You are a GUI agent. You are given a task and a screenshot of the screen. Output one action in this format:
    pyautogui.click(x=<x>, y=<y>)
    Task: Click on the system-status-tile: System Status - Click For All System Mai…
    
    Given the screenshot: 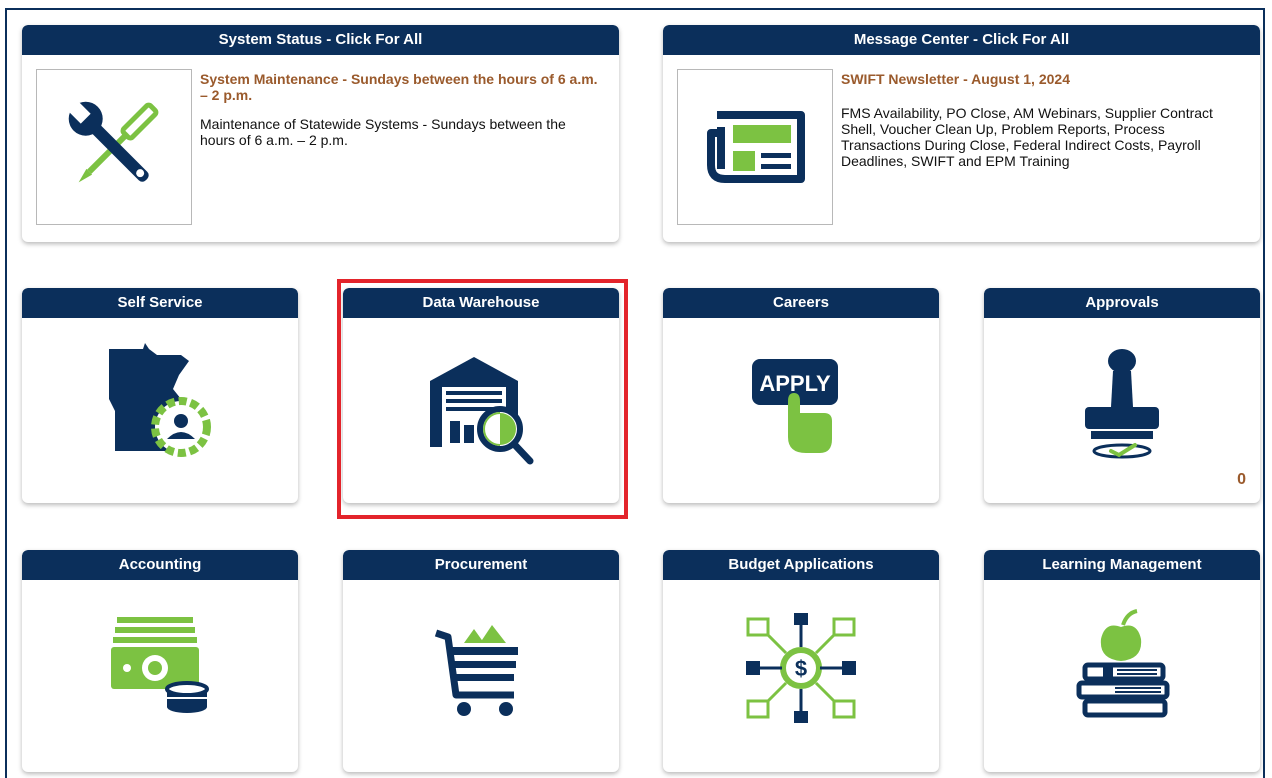 What is the action you would take?
    pyautogui.click(x=320, y=133)
    